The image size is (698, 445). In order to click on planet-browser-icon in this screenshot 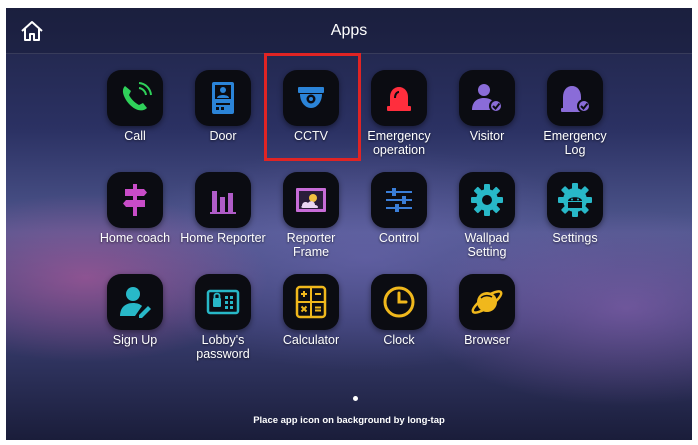, I will do `click(487, 302)`.